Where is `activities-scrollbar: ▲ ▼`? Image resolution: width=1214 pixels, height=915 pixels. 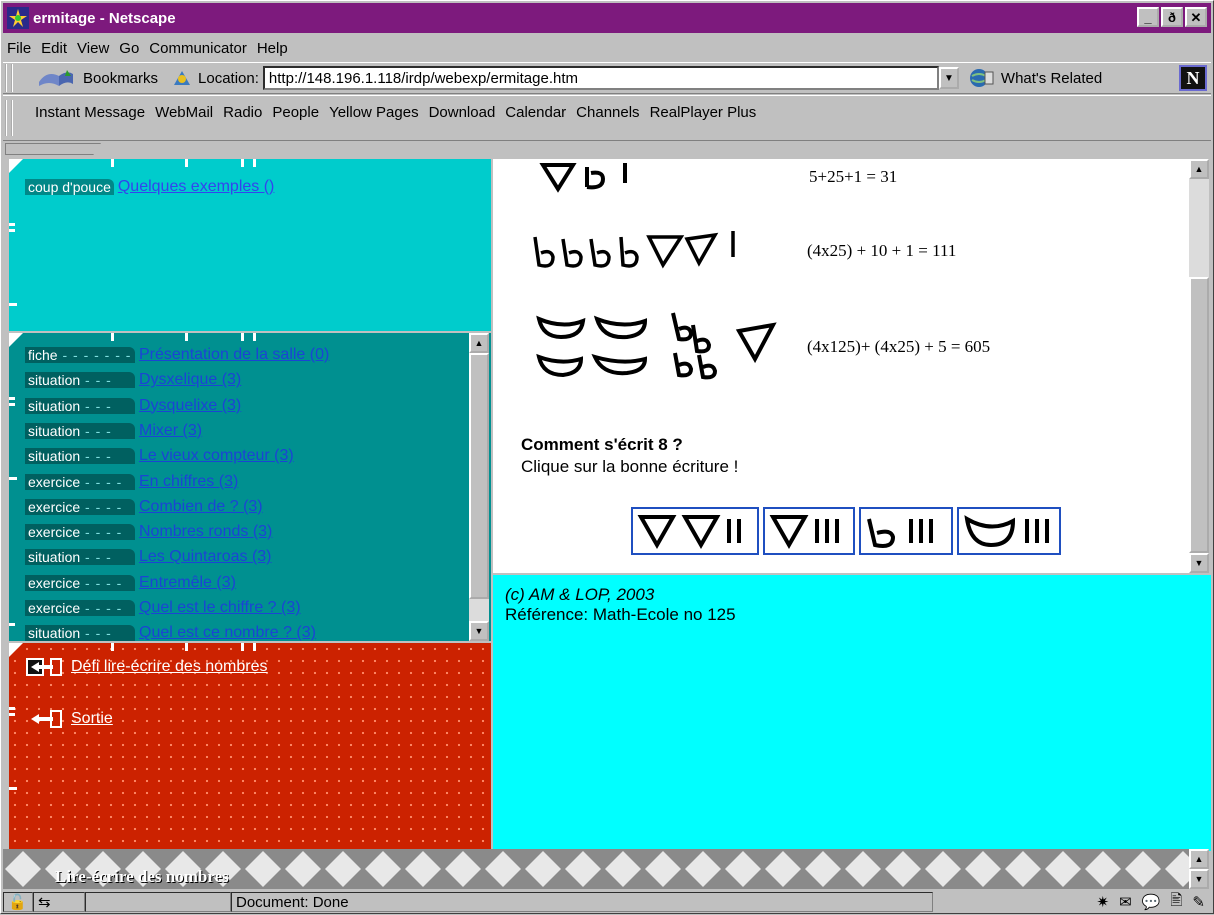
activities-scrollbar: ▲ ▼ is located at coordinates (479, 487).